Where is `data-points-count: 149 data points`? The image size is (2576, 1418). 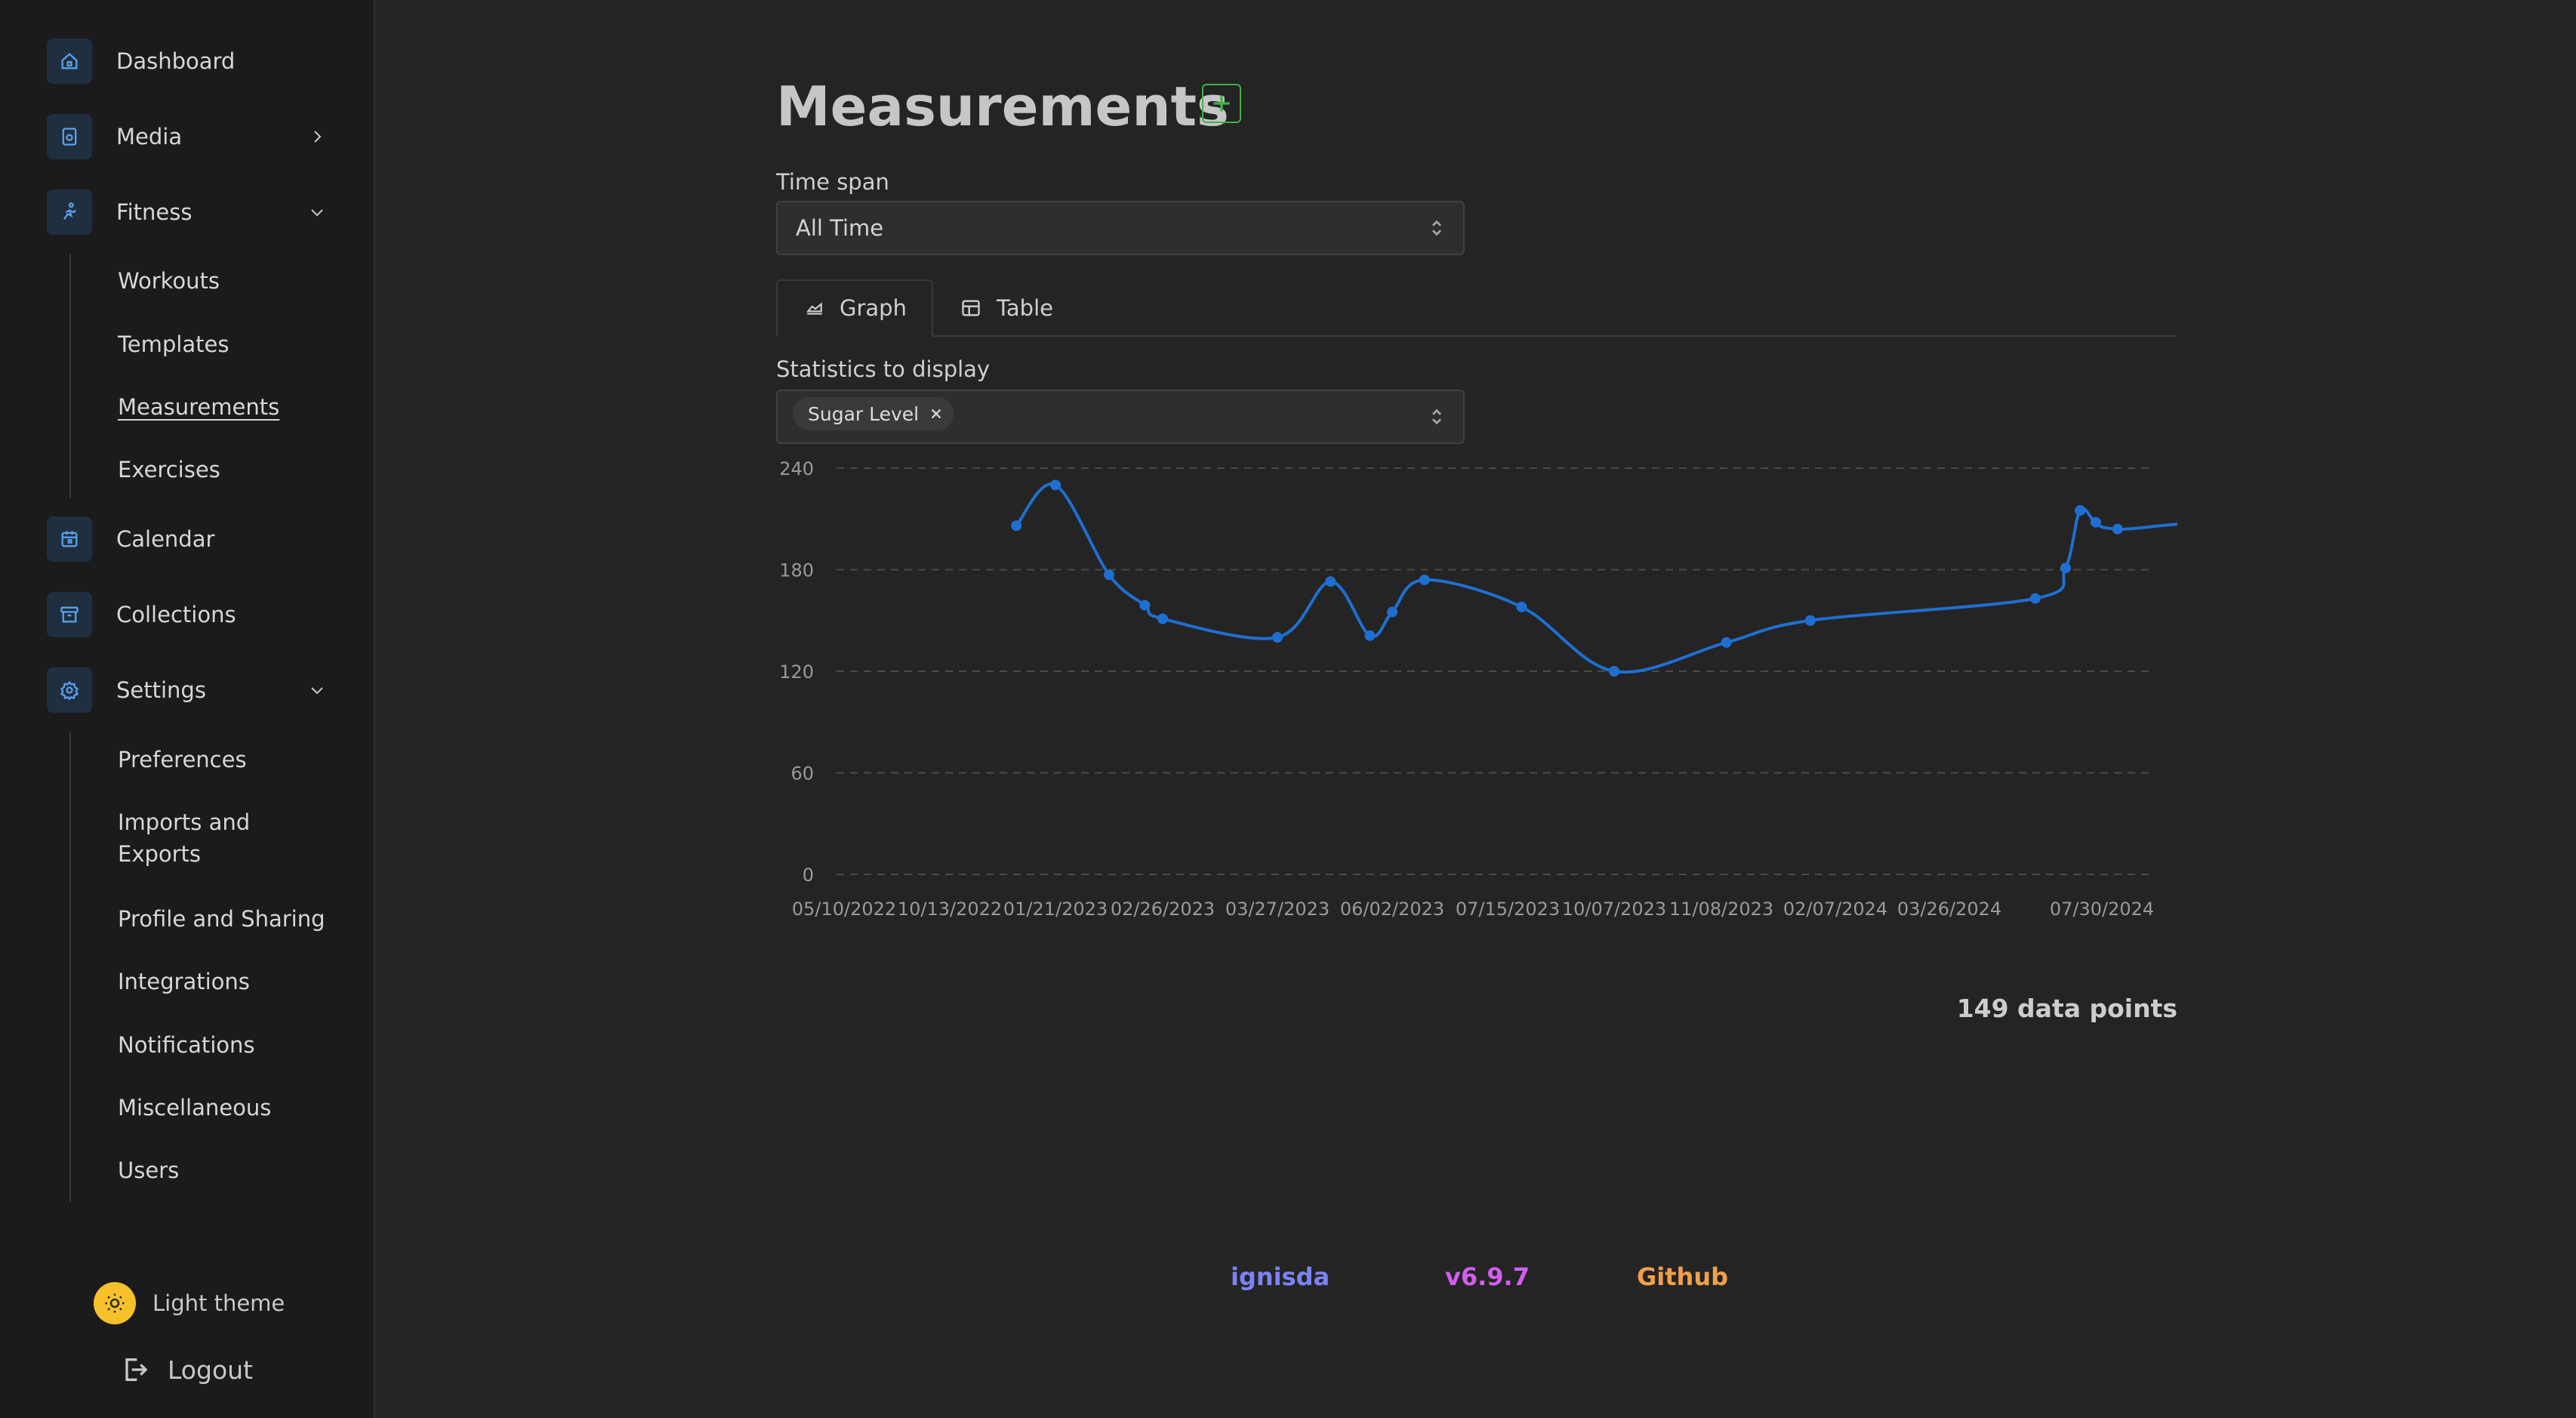 data-points-count: 149 data points is located at coordinates (2066, 1008).